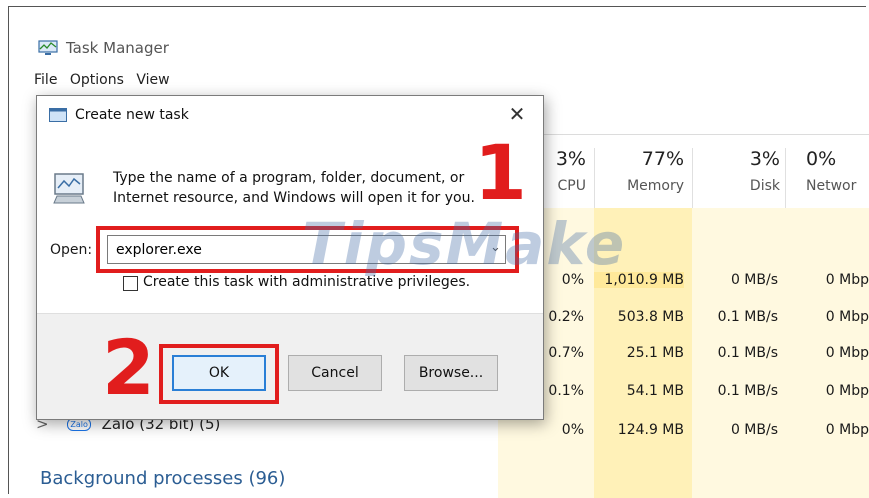  I want to click on menu-options: Options, so click(97, 80).